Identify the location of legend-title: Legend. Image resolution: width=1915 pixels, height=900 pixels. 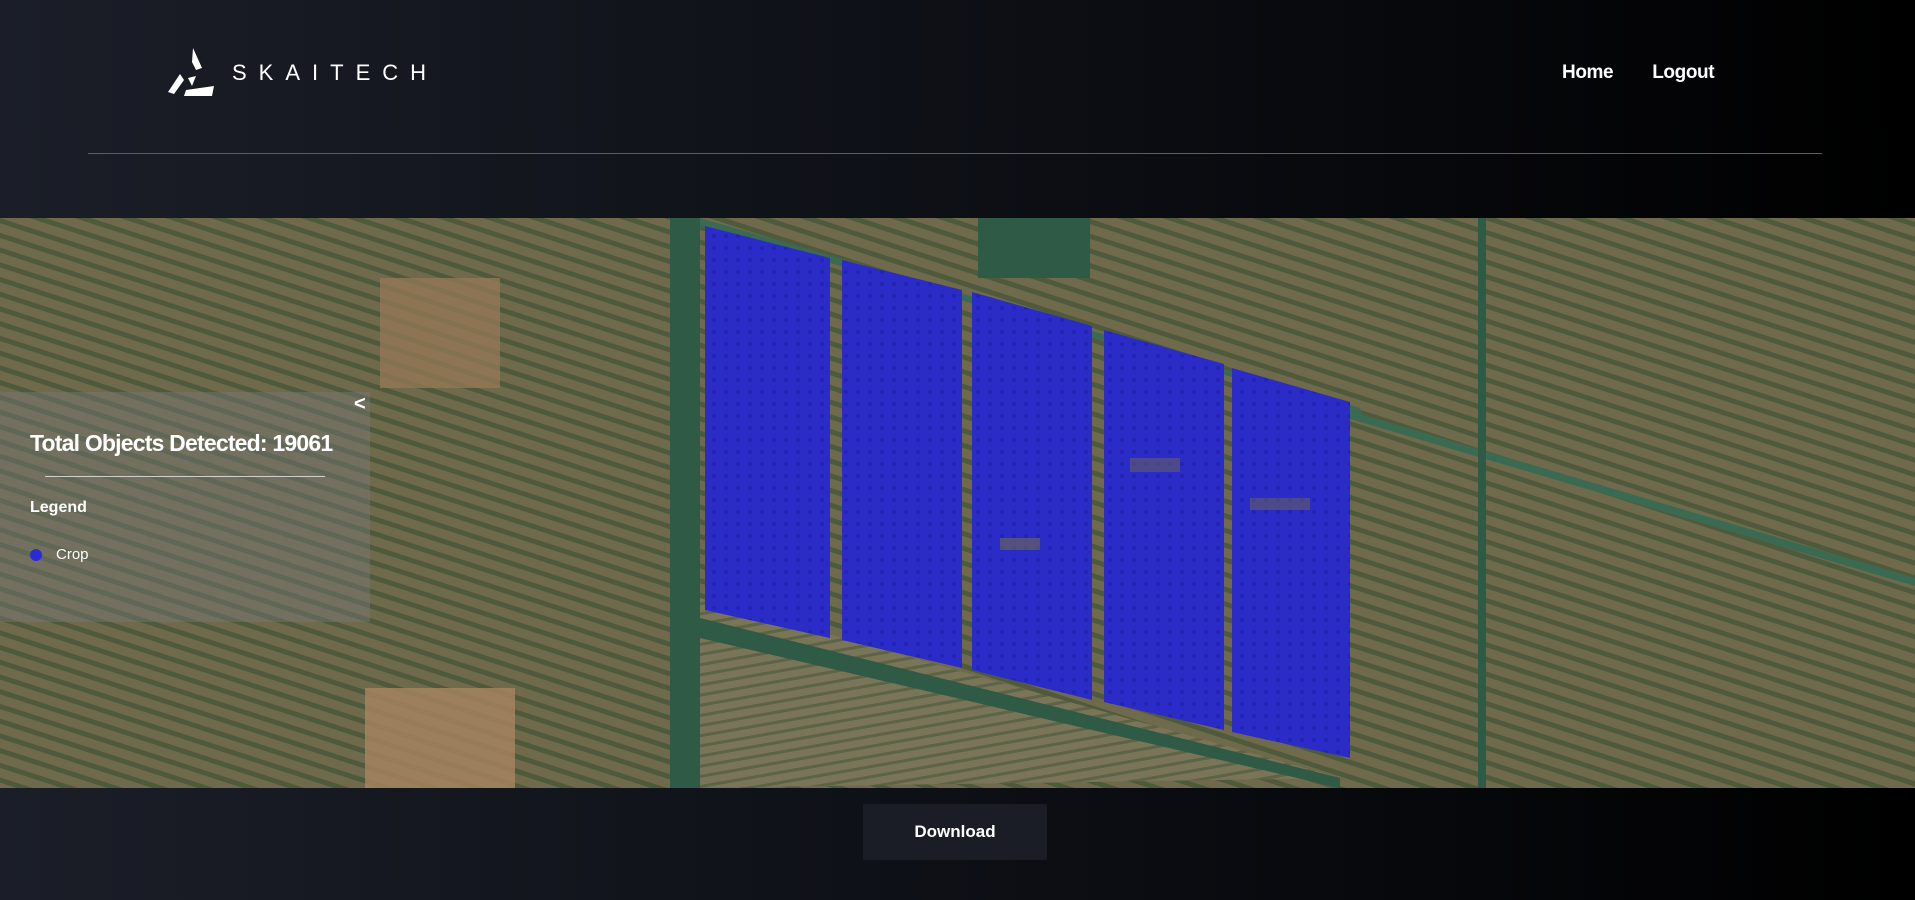
(58, 507).